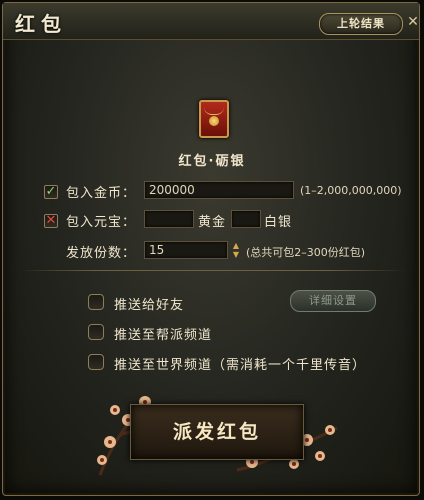  I want to click on last-result-button: 上轮结果, so click(361, 24).